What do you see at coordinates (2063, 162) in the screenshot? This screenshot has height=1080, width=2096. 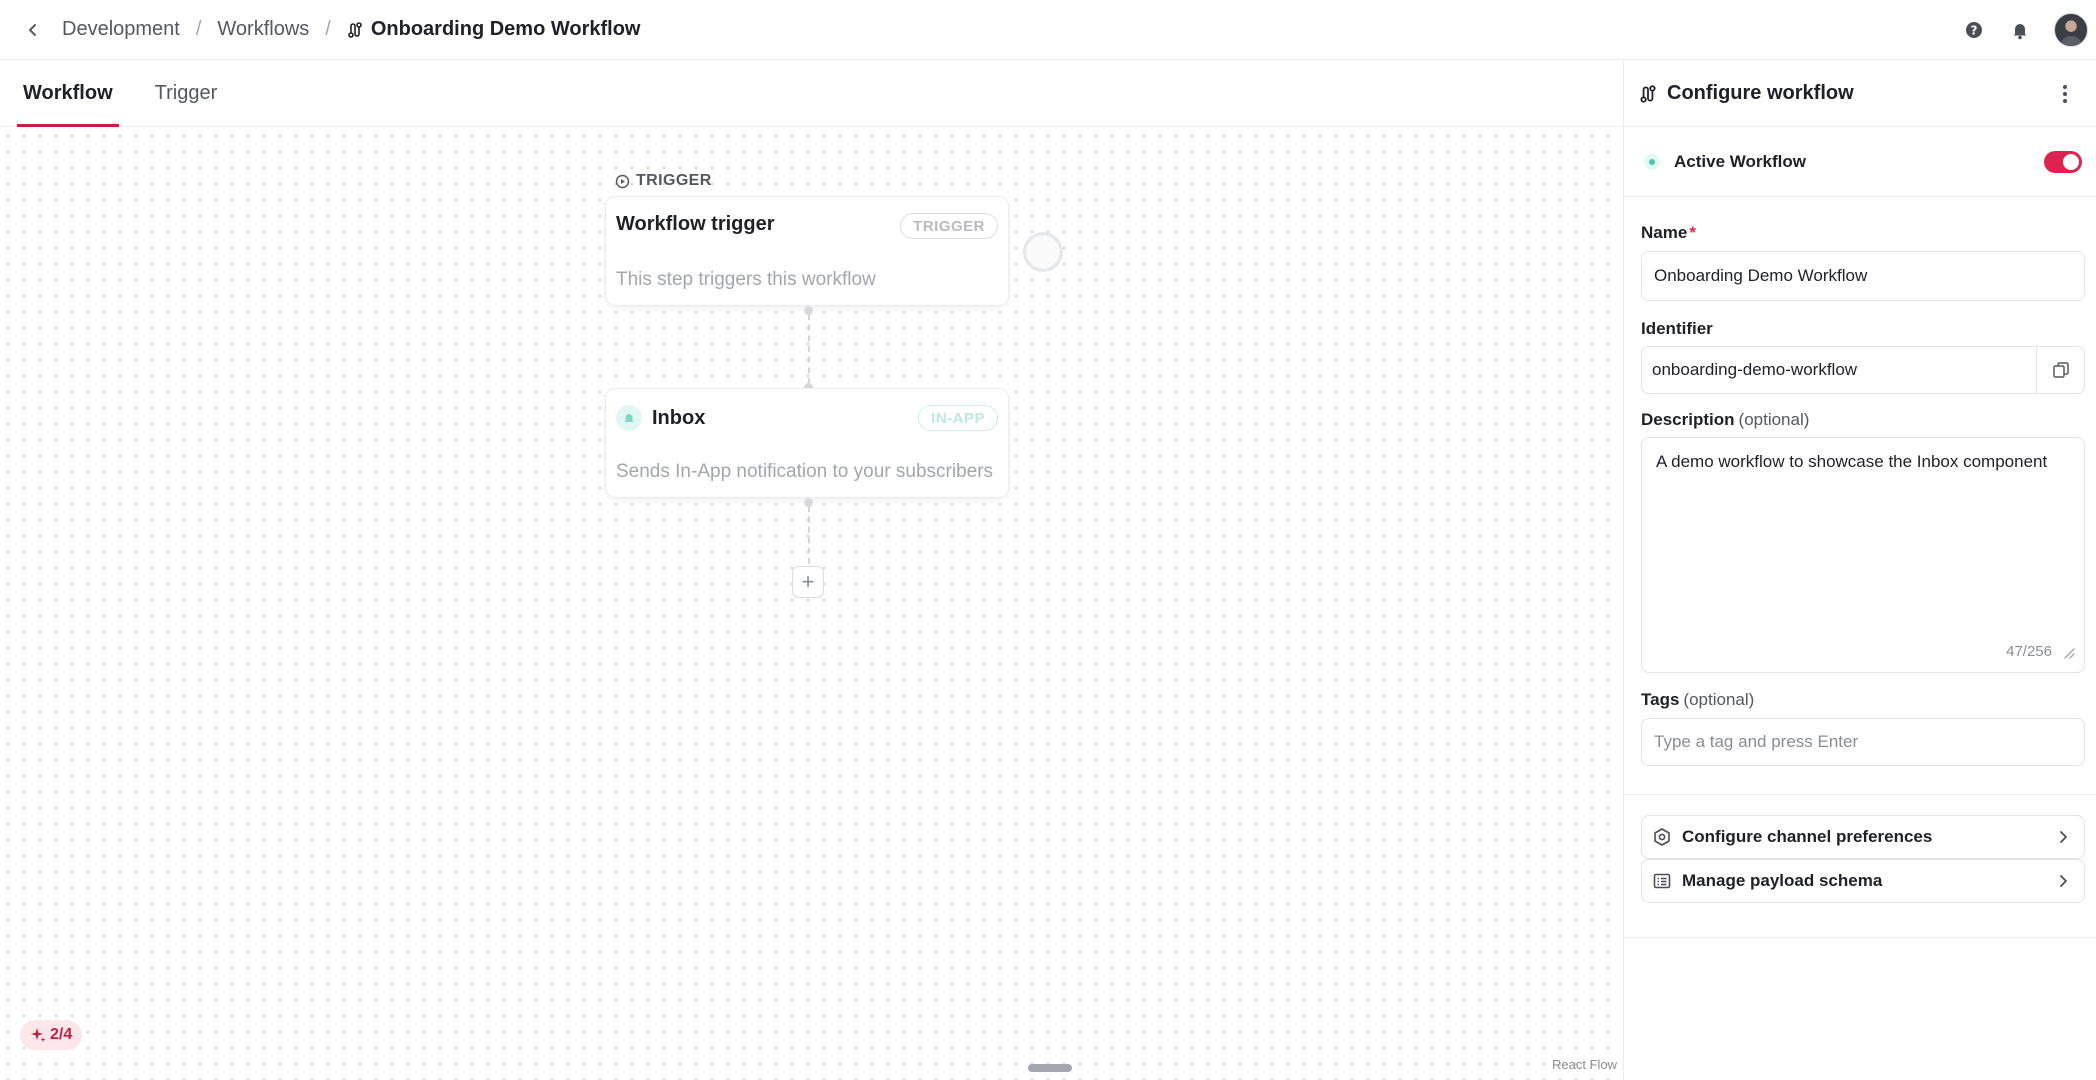 I see `active-workflow-toggle` at bounding box center [2063, 162].